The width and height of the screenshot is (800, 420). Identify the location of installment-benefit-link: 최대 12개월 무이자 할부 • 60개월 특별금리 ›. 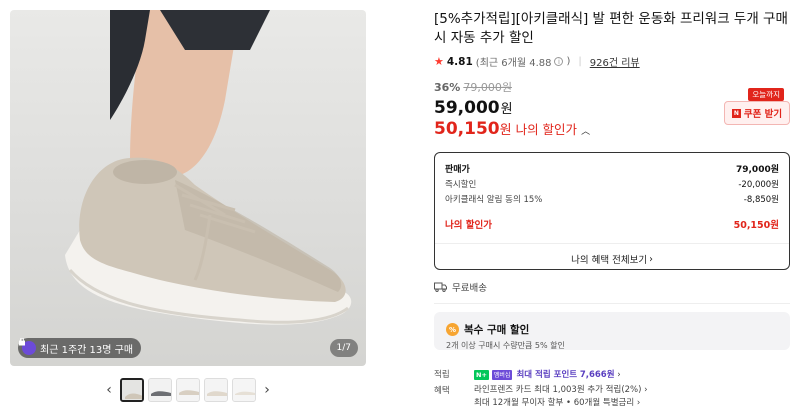
(561, 403).